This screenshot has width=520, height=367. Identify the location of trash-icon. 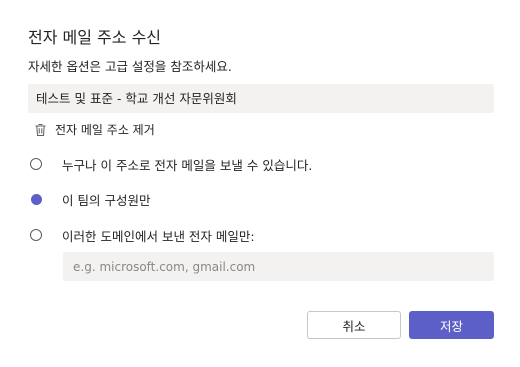
(40, 129).